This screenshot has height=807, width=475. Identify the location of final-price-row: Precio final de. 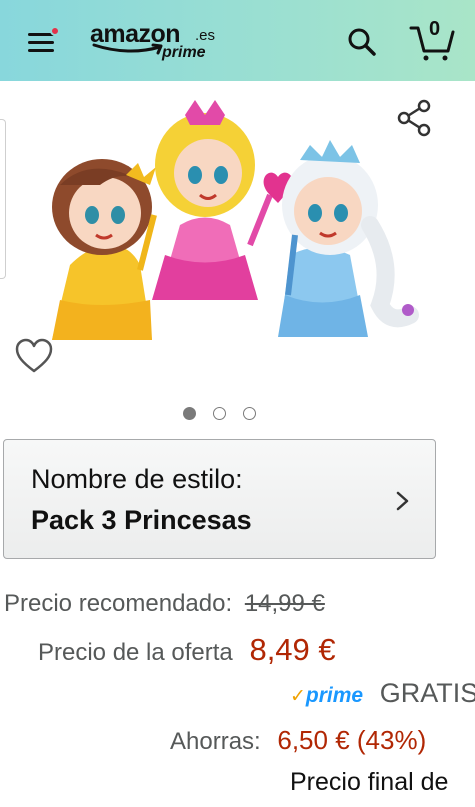
(369, 782).